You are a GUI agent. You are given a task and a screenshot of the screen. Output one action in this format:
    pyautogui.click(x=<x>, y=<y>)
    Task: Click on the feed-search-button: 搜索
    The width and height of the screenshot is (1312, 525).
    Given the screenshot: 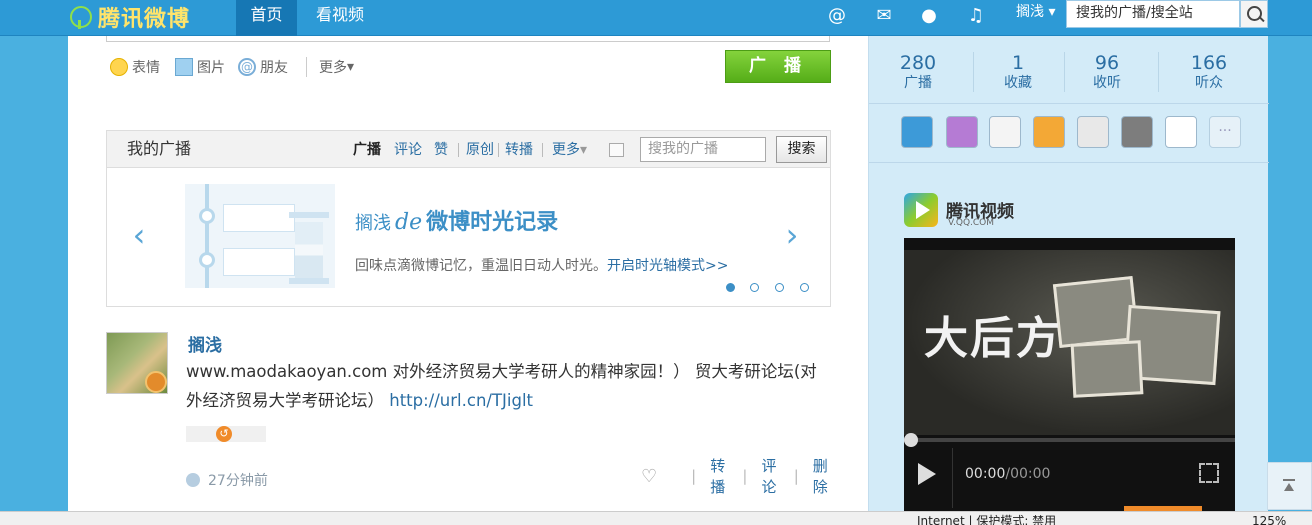 What is the action you would take?
    pyautogui.click(x=801, y=149)
    